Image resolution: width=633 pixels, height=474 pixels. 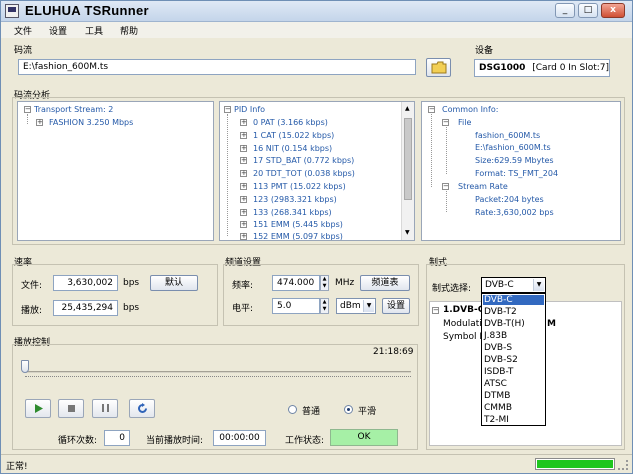 What do you see at coordinates (497, 396) in the screenshot?
I see `dropdown-option: DTMB` at bounding box center [497, 396].